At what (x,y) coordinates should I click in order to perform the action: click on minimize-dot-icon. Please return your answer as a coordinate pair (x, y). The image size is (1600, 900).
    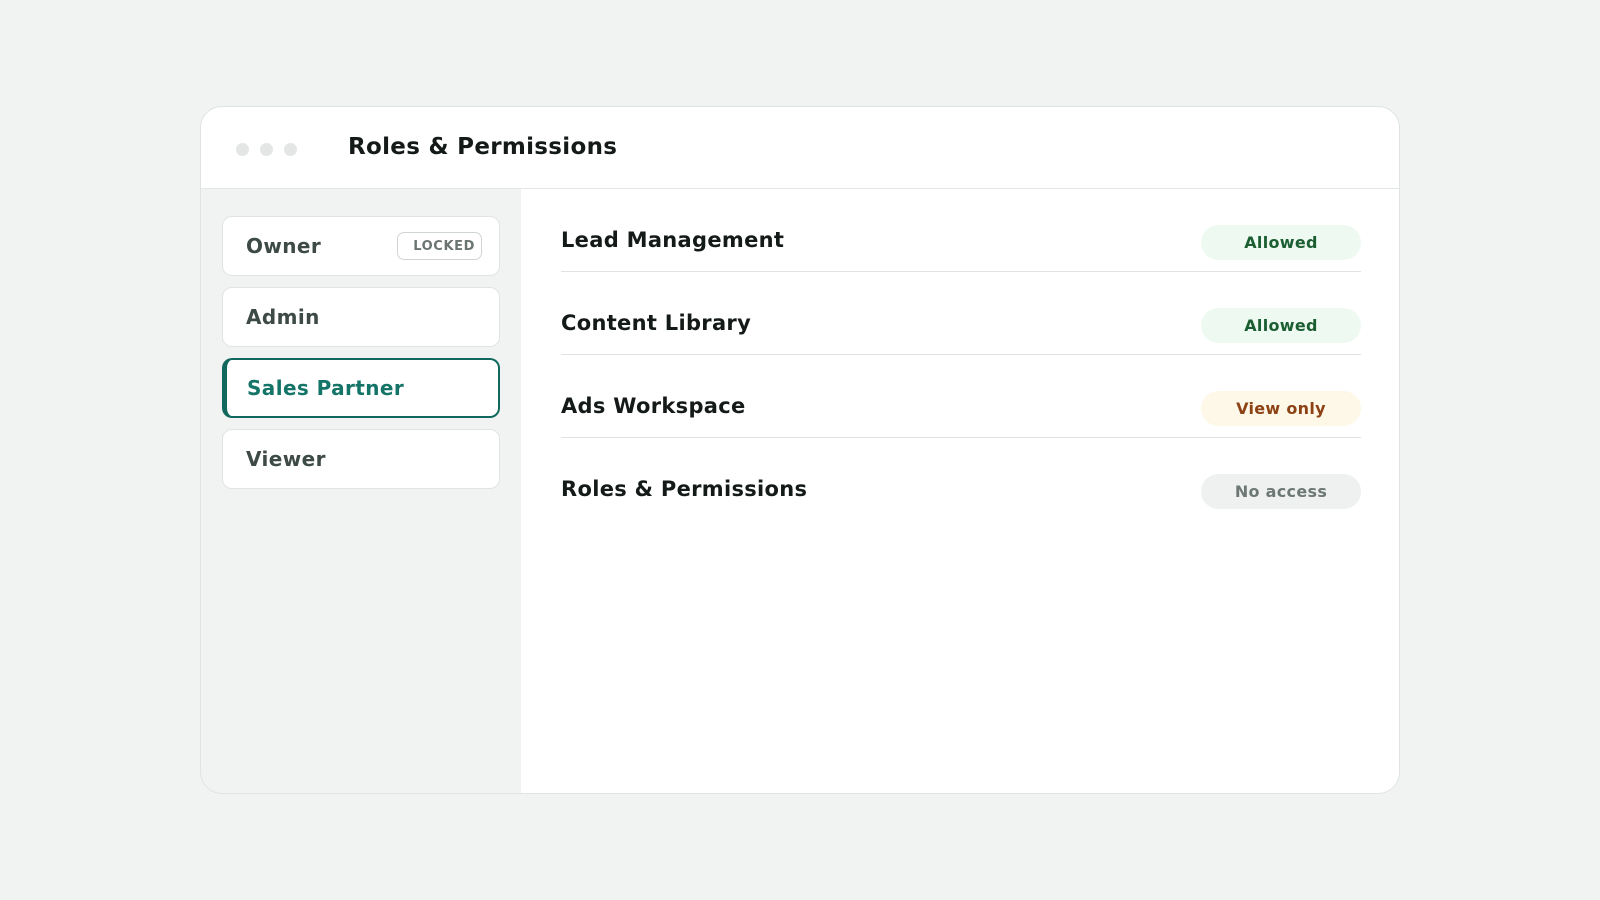
    Looking at the image, I should click on (266, 149).